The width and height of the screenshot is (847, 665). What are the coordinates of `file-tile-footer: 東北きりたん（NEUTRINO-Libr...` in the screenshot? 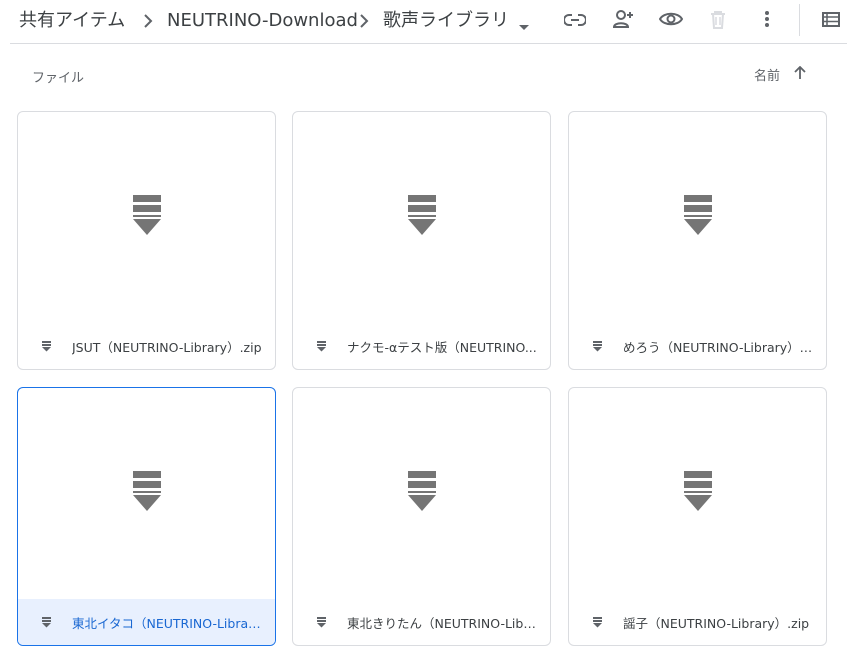 It's located at (421, 622).